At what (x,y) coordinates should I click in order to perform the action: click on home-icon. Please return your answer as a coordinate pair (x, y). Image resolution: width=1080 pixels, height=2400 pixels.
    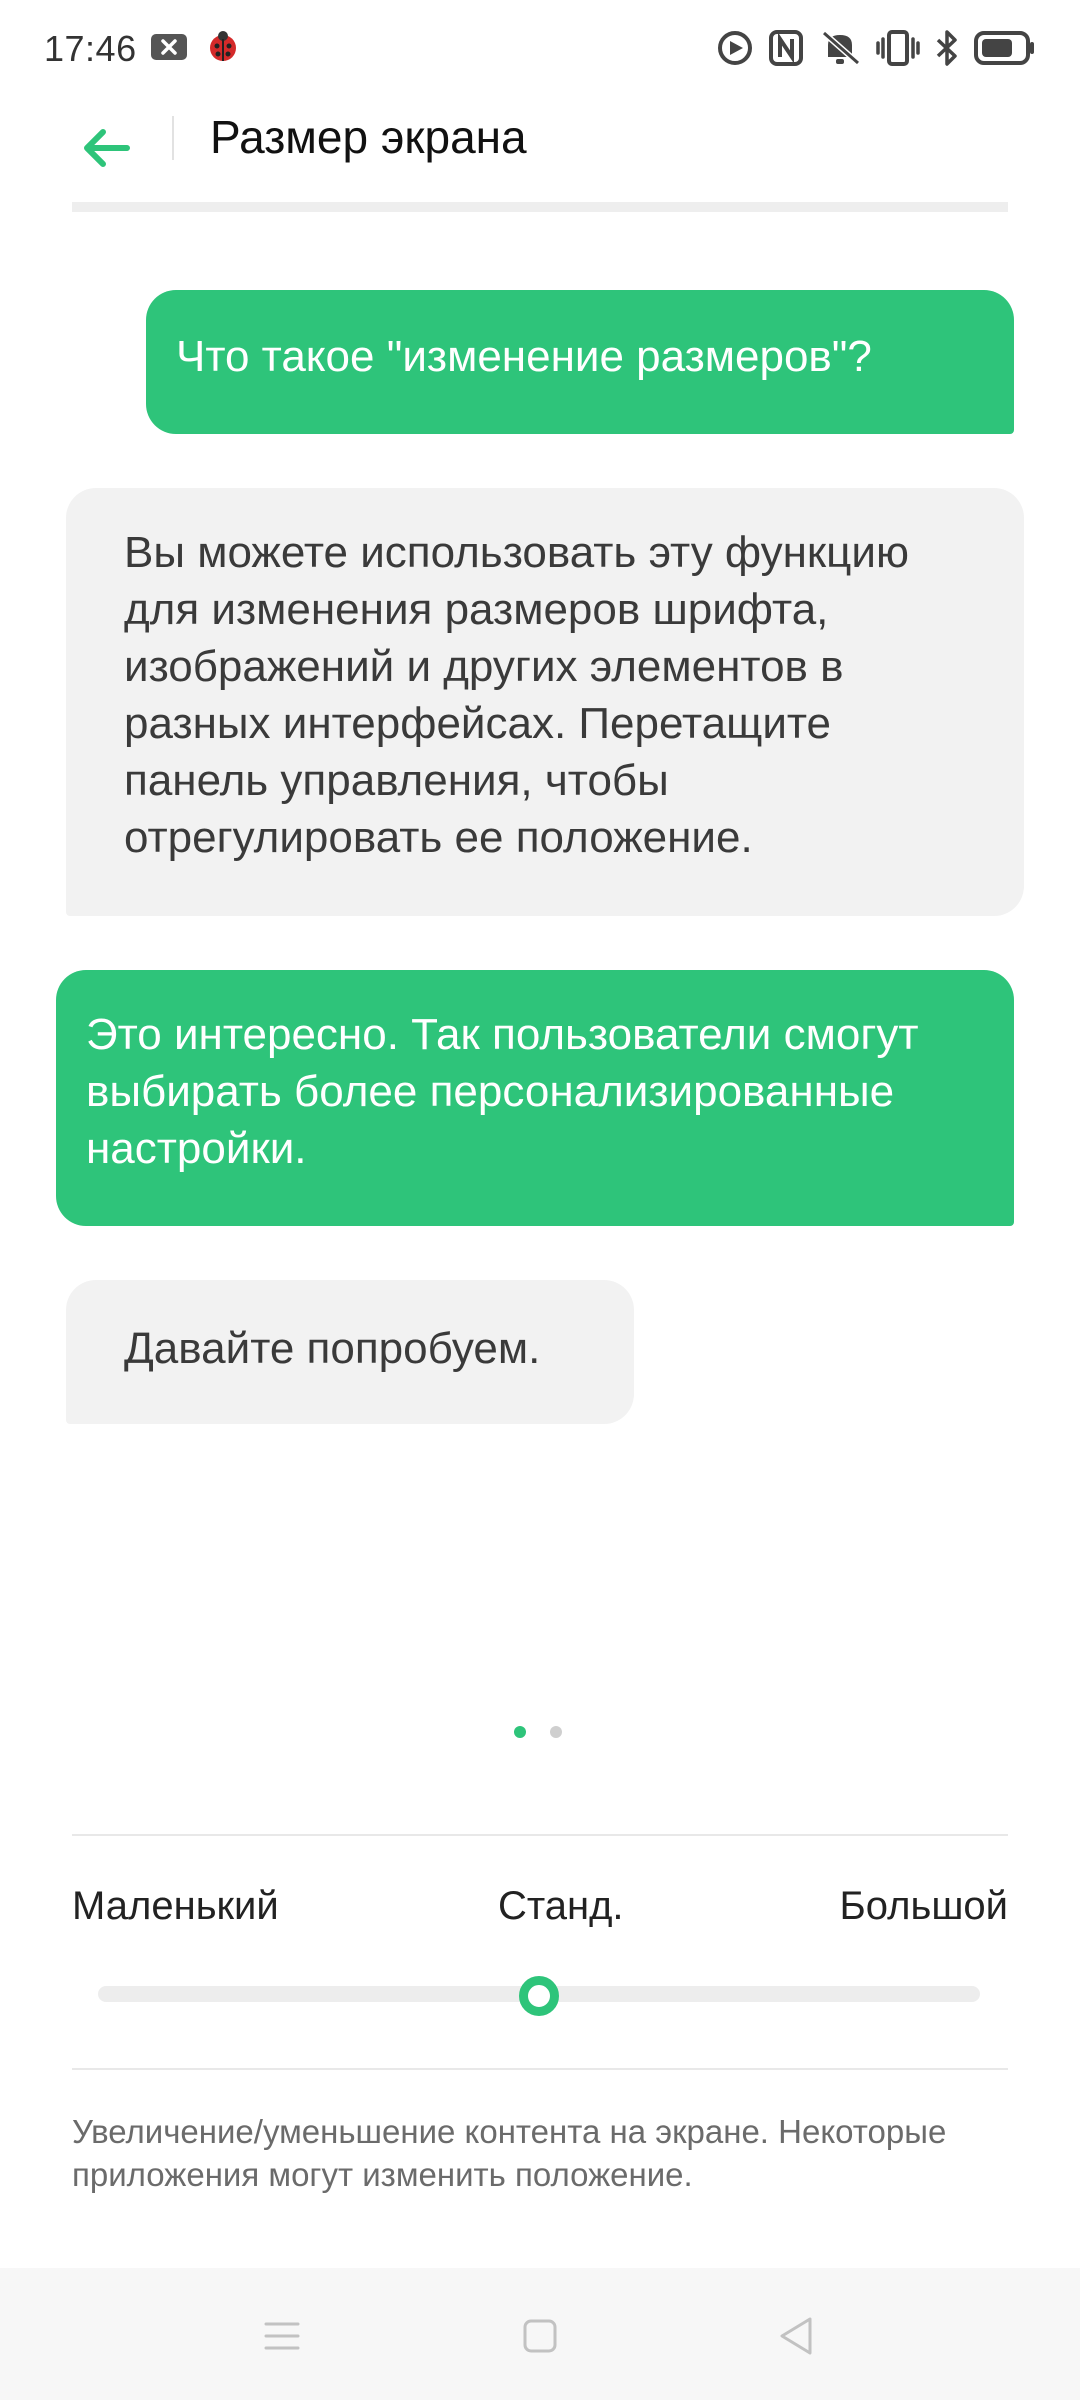
    Looking at the image, I should click on (540, 2336).